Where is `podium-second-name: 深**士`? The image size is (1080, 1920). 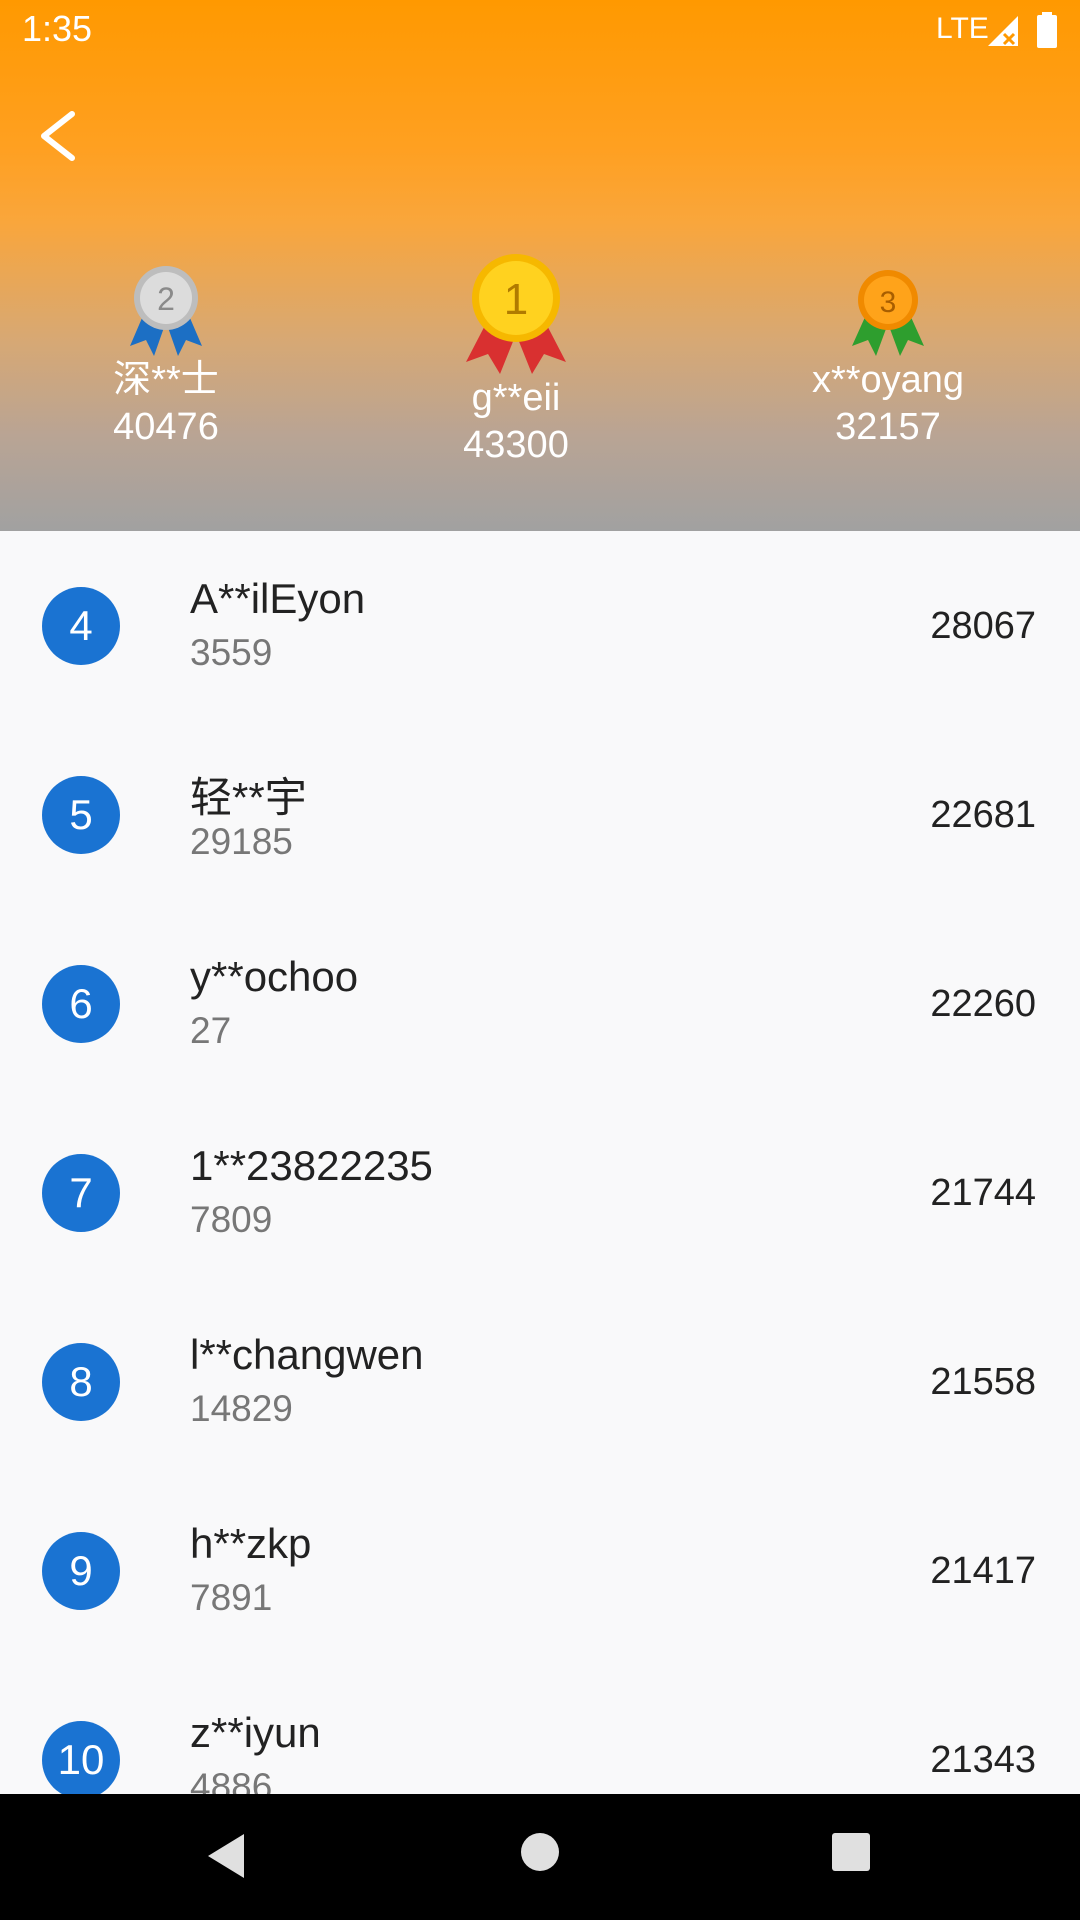 podium-second-name: 深**士 is located at coordinates (166, 380).